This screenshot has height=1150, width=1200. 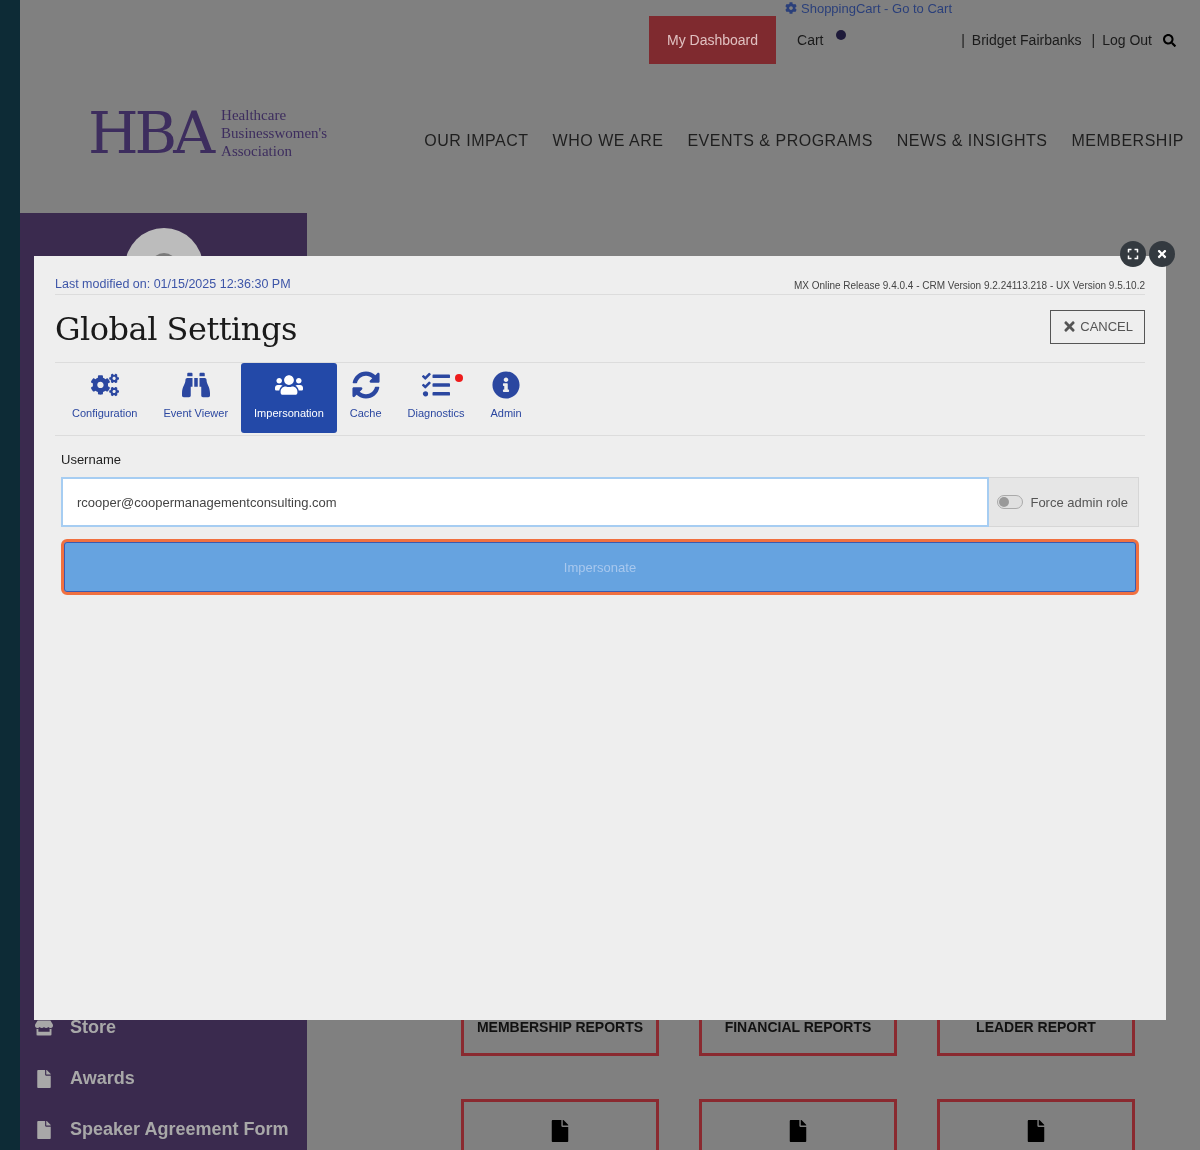 What do you see at coordinates (791, 8) in the screenshot?
I see `gear-icon` at bounding box center [791, 8].